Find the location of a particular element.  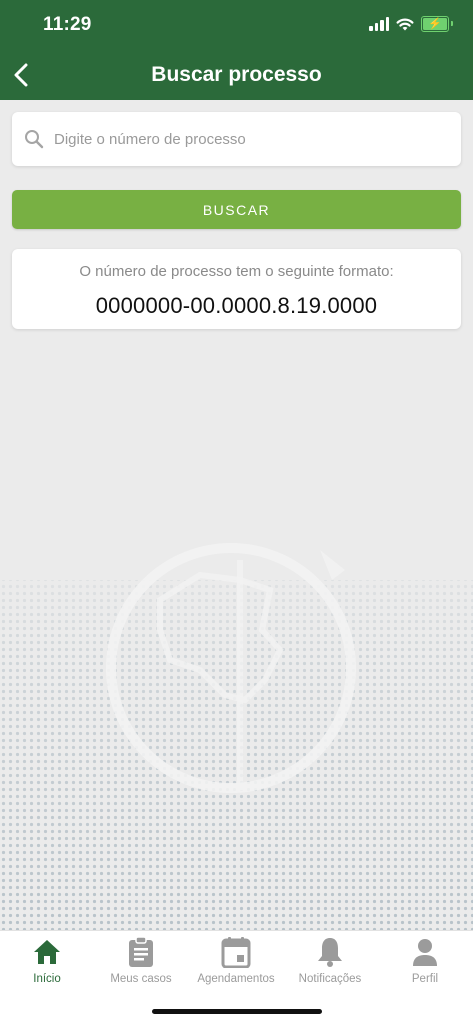

bell-icon is located at coordinates (330, 952).